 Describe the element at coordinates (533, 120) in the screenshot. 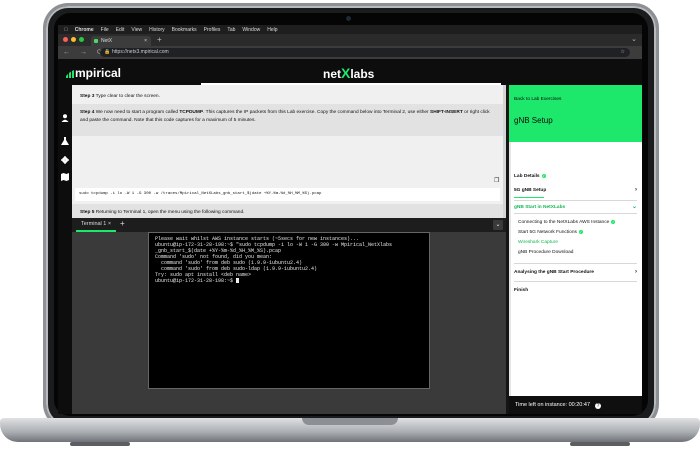

I see `panel-title: gNB Setup` at that location.